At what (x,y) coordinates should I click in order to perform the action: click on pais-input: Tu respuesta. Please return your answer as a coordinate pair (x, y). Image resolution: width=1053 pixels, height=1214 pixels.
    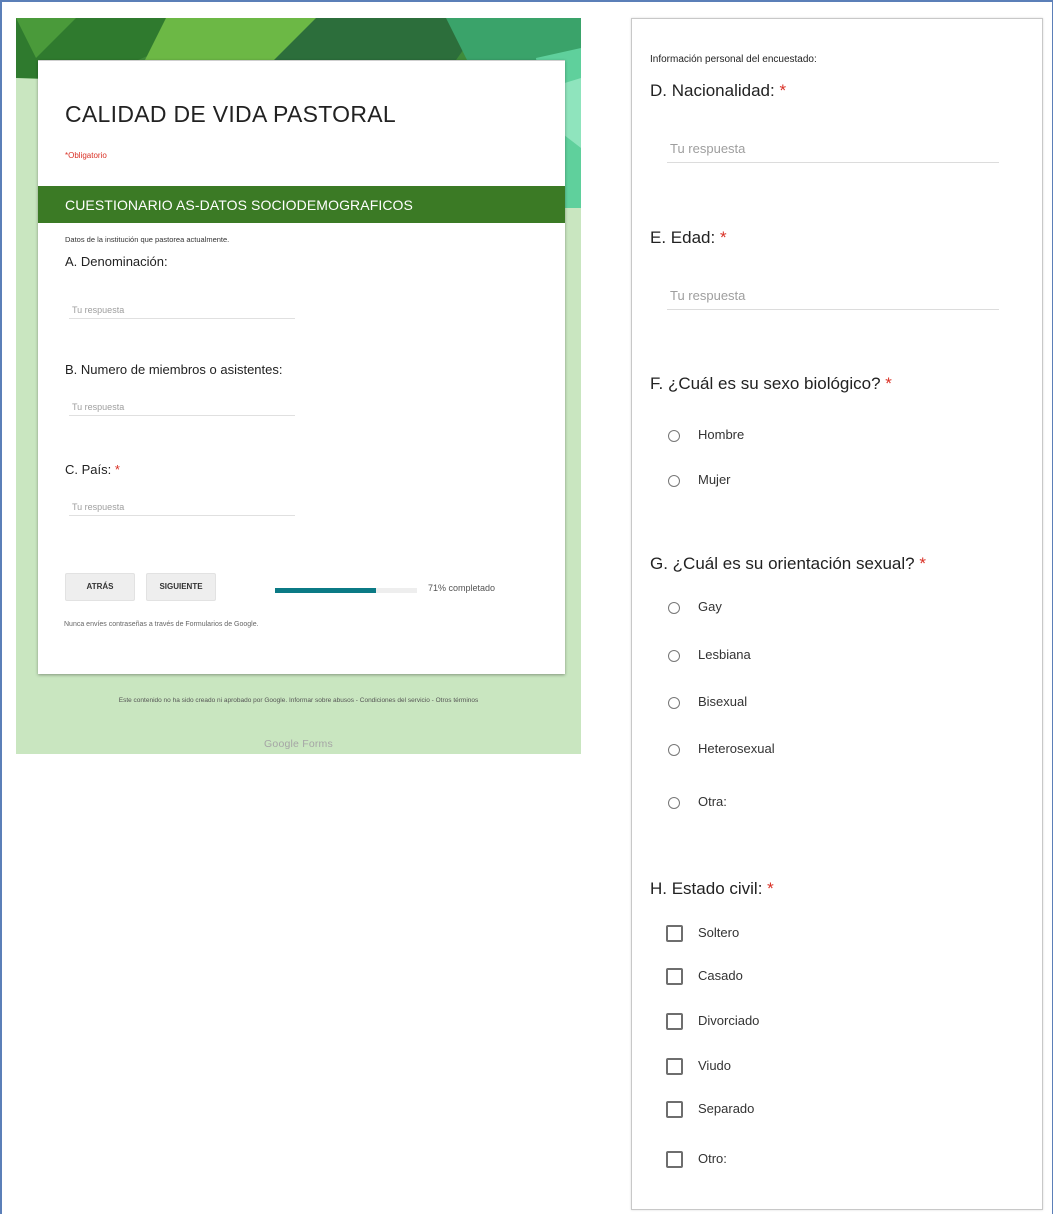
    Looking at the image, I should click on (182, 507).